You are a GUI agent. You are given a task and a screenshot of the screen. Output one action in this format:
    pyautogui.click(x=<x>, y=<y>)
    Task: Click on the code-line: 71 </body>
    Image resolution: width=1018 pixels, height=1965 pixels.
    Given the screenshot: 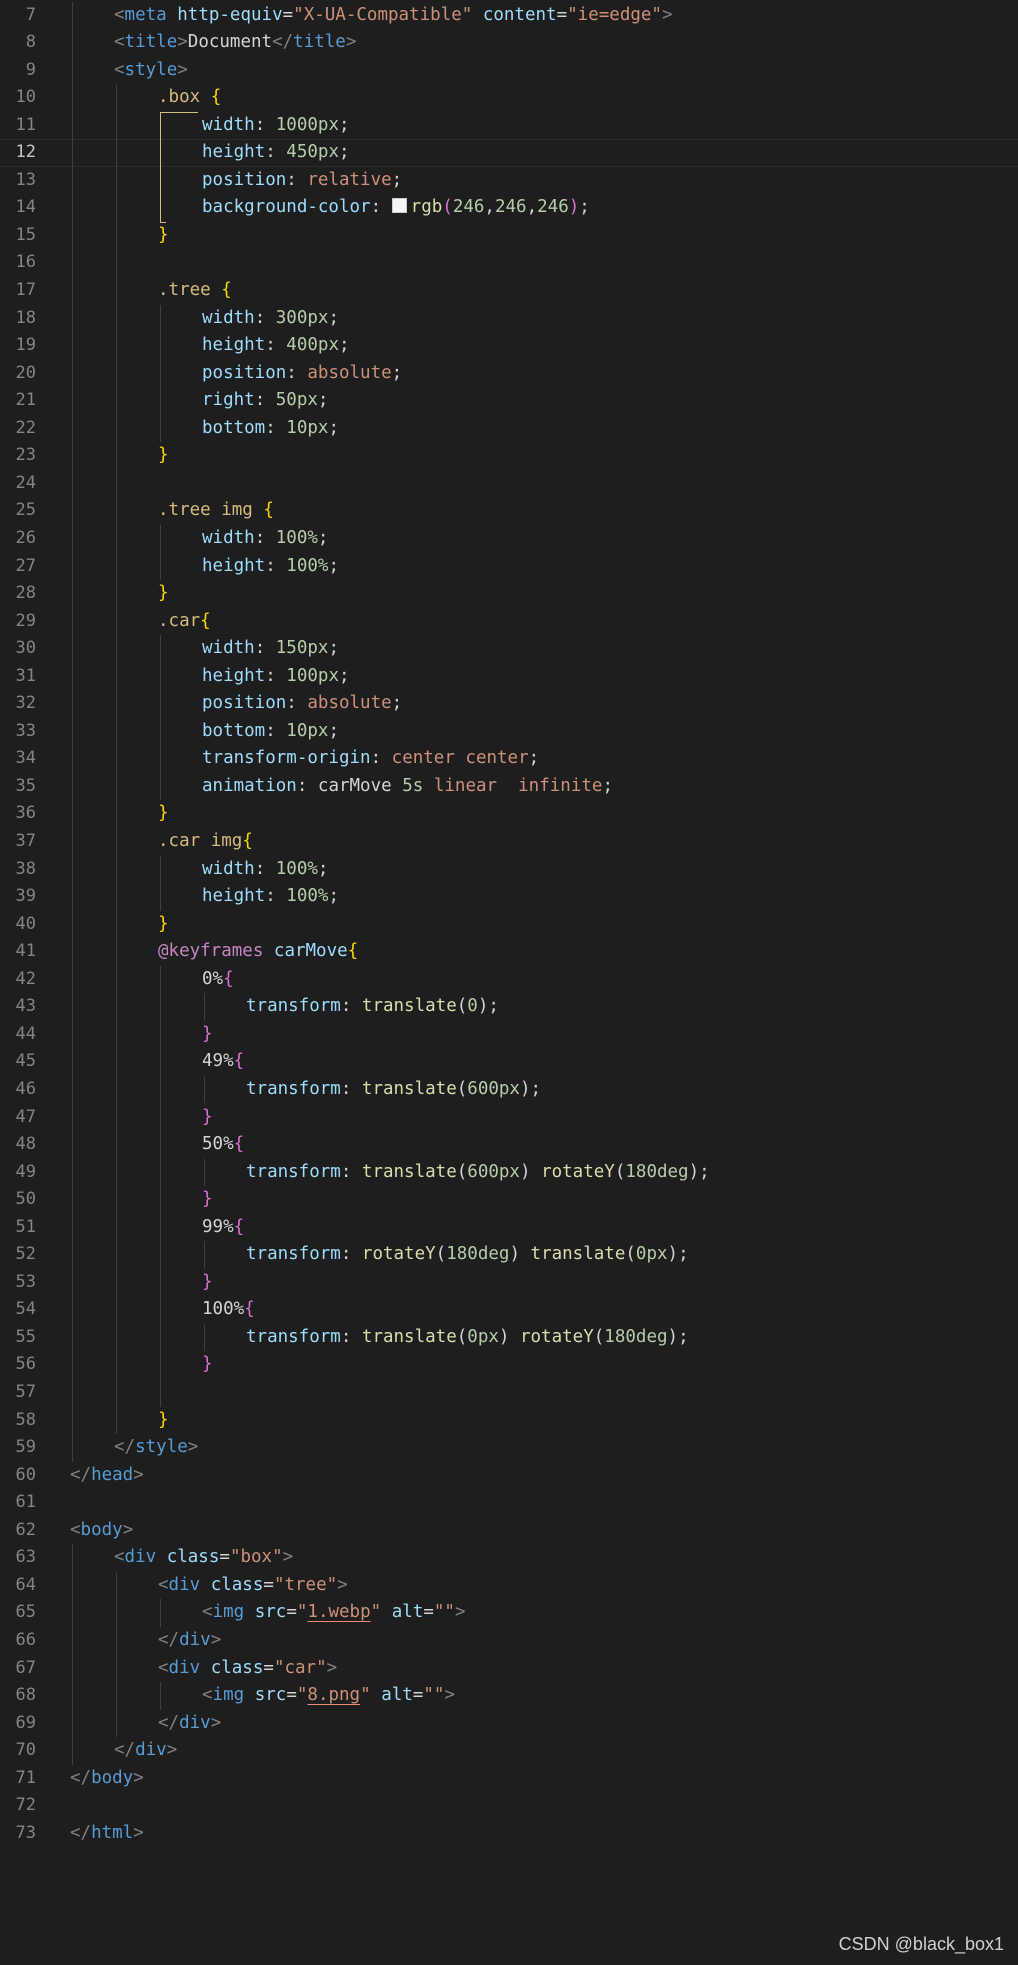 What is the action you would take?
    pyautogui.click(x=509, y=1779)
    